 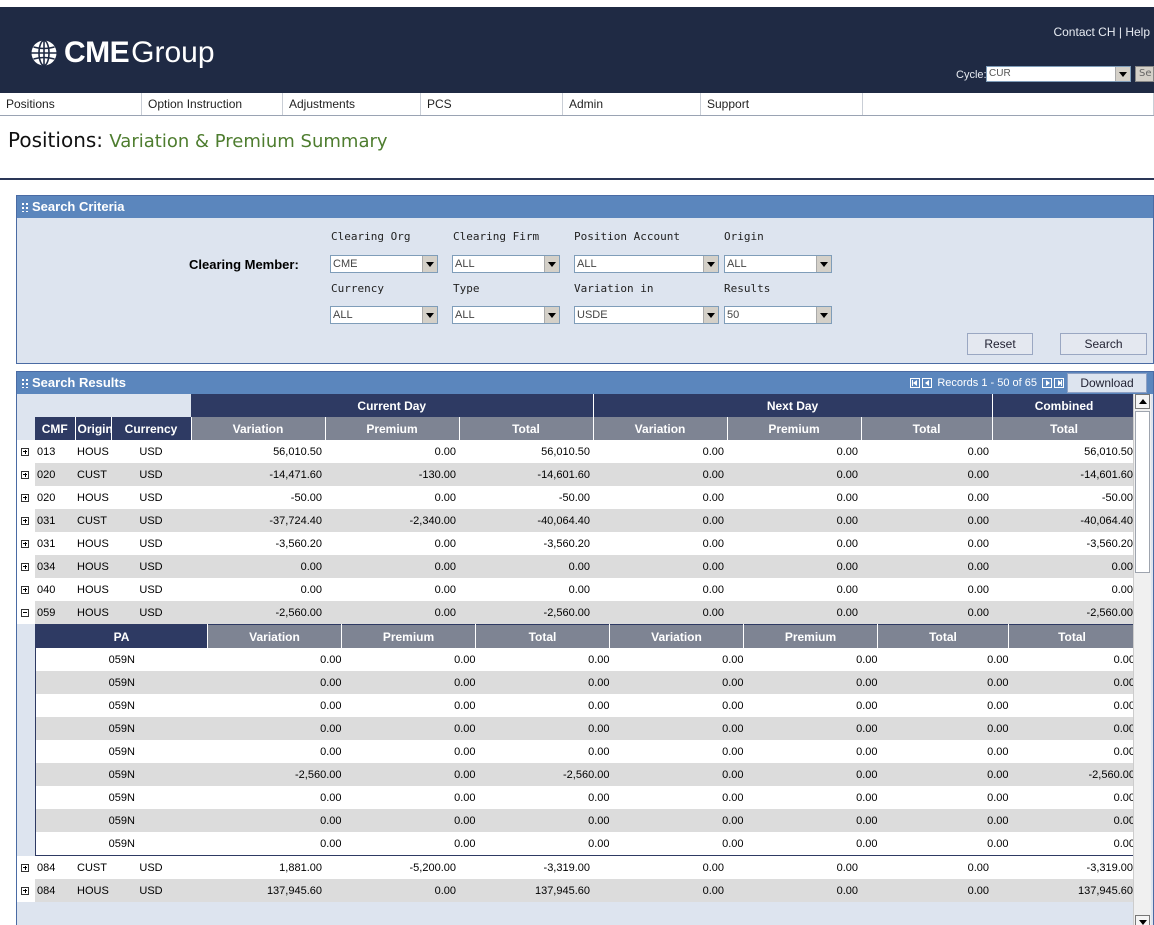 I want to click on detail-next-total-cell: 0.00, so click(x=943, y=705).